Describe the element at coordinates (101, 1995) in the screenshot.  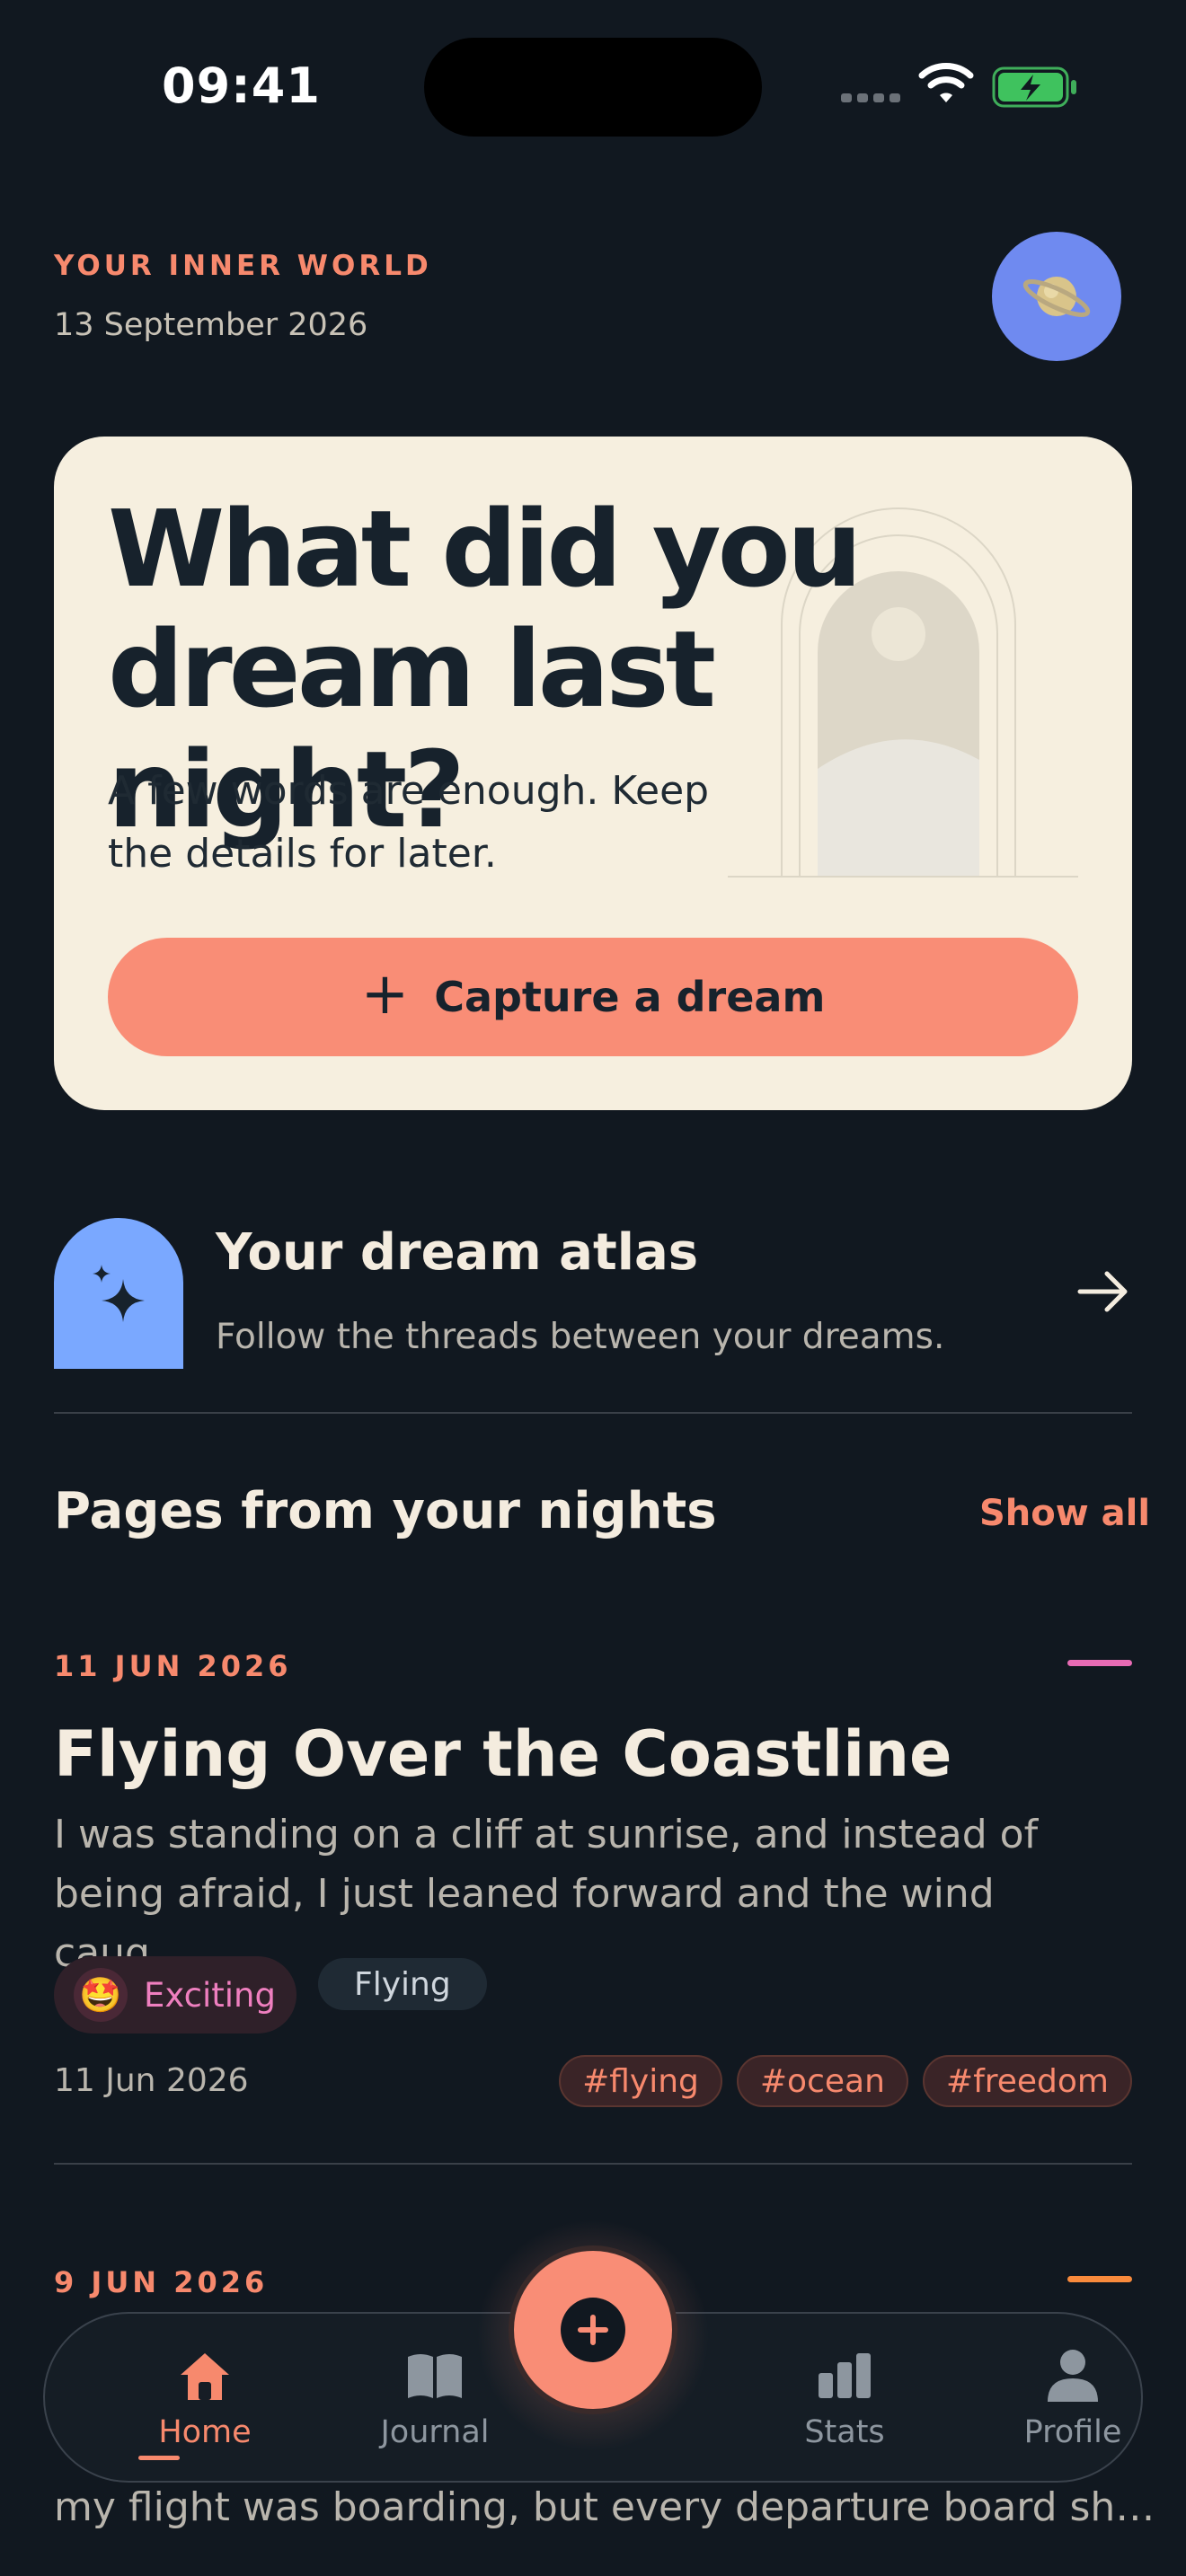
I see `star-struck-emoji-icon: 🤩` at that location.